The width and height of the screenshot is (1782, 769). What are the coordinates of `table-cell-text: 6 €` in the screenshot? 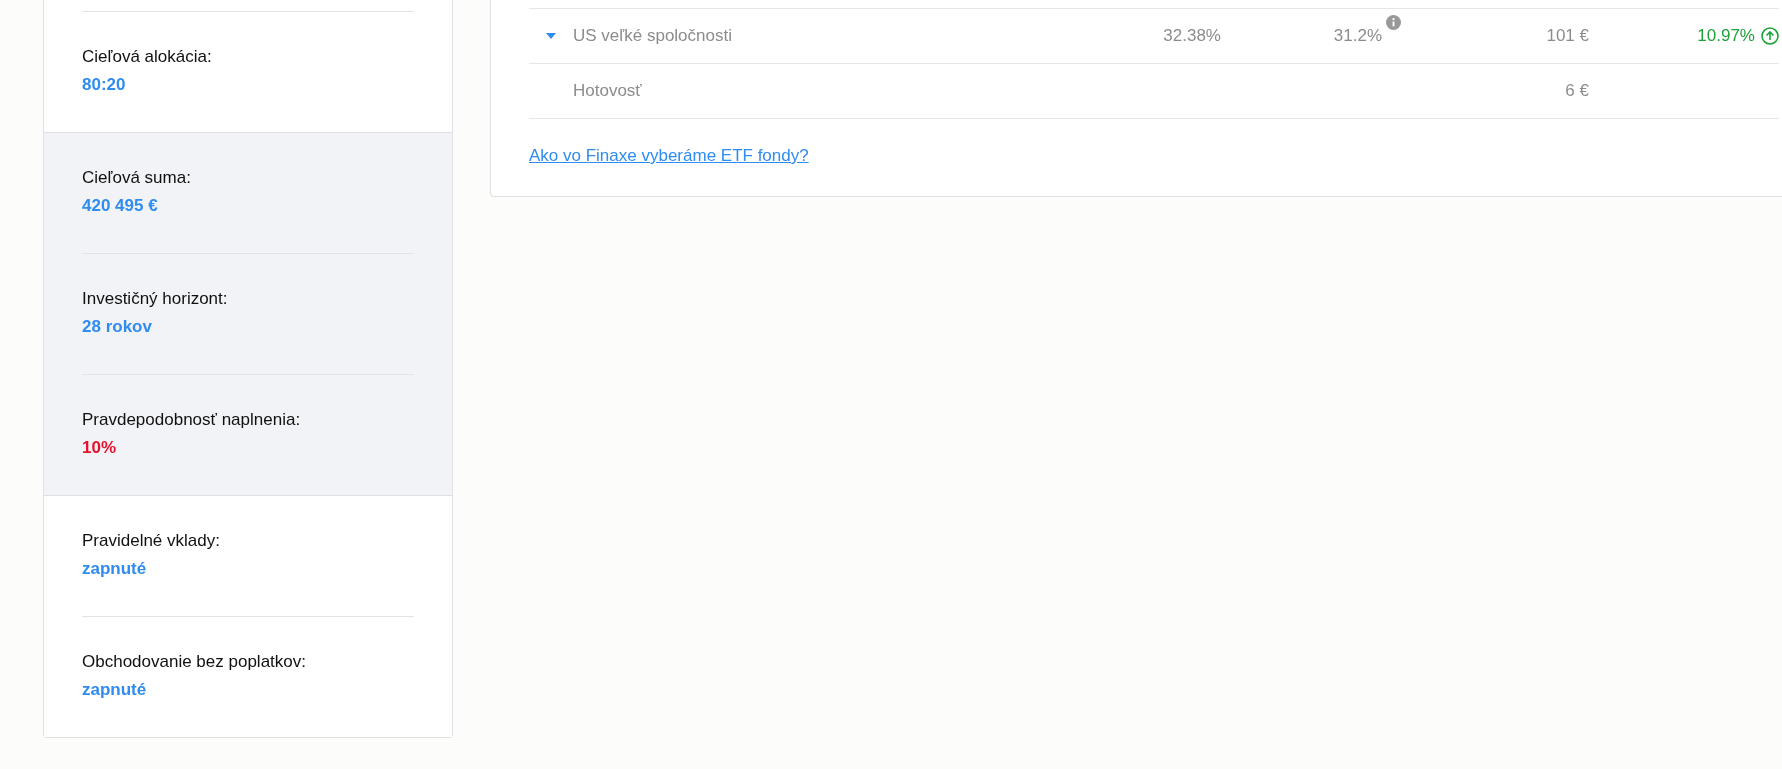 It's located at (1577, 91).